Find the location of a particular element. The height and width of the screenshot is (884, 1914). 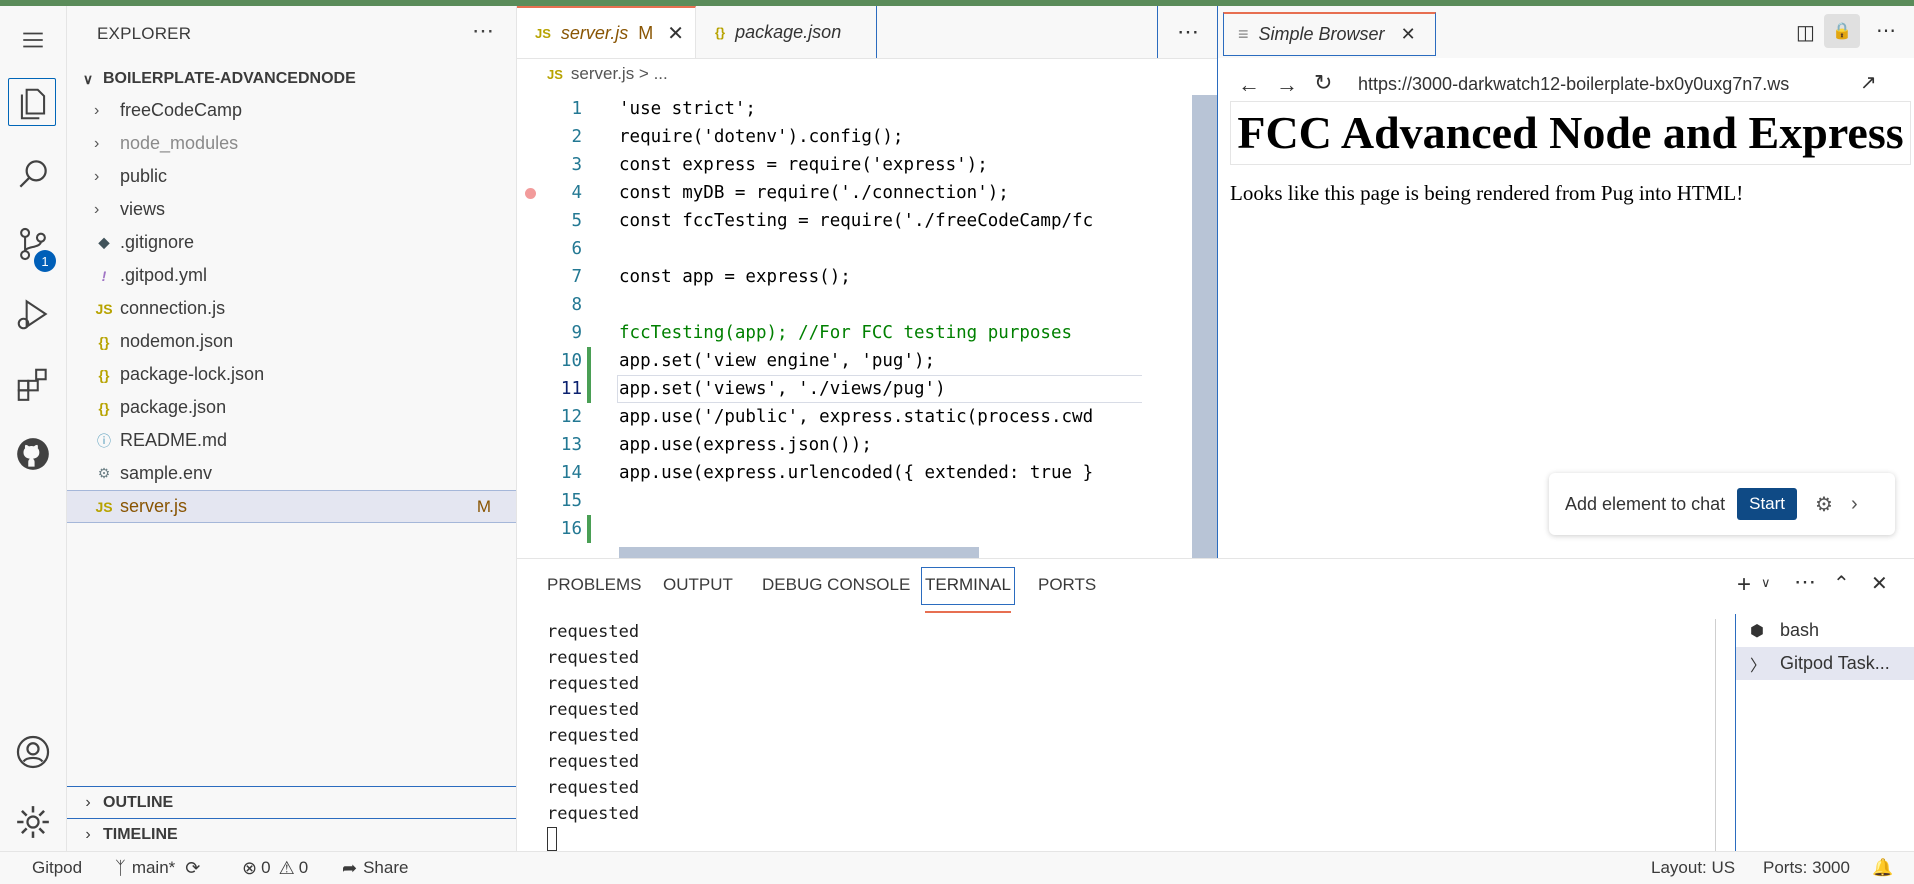

line-number: 6 is located at coordinates (576, 249).